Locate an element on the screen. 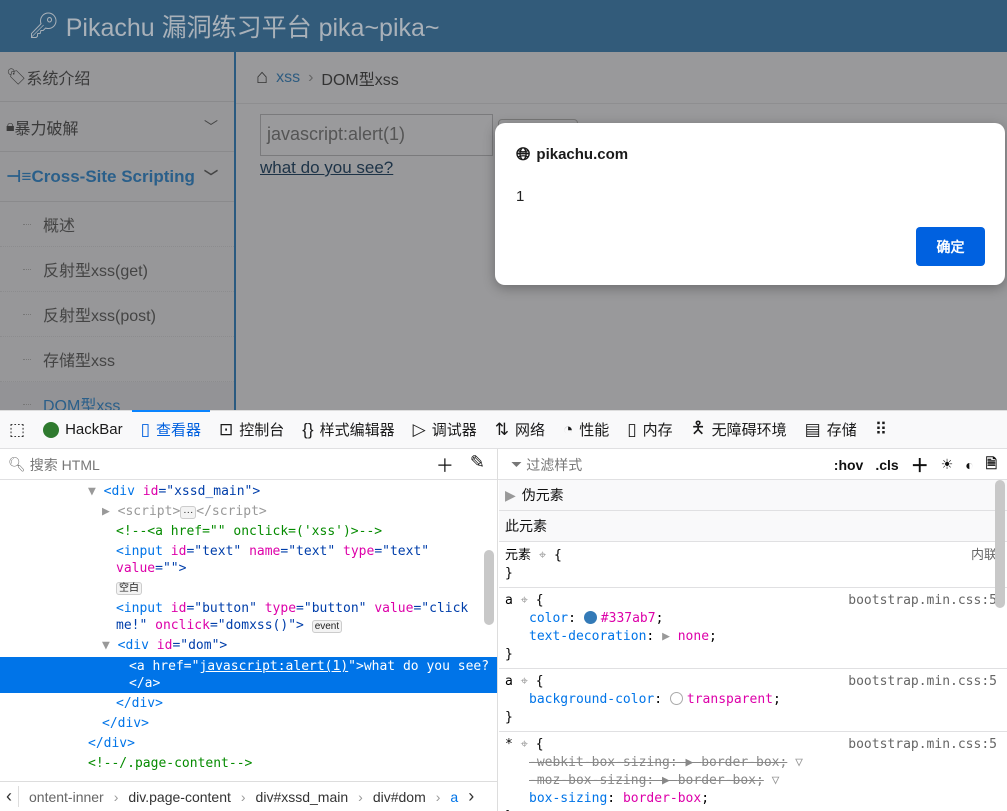 The height and width of the screenshot is (811, 1007). breadcrumb-link: xss is located at coordinates (288, 78).